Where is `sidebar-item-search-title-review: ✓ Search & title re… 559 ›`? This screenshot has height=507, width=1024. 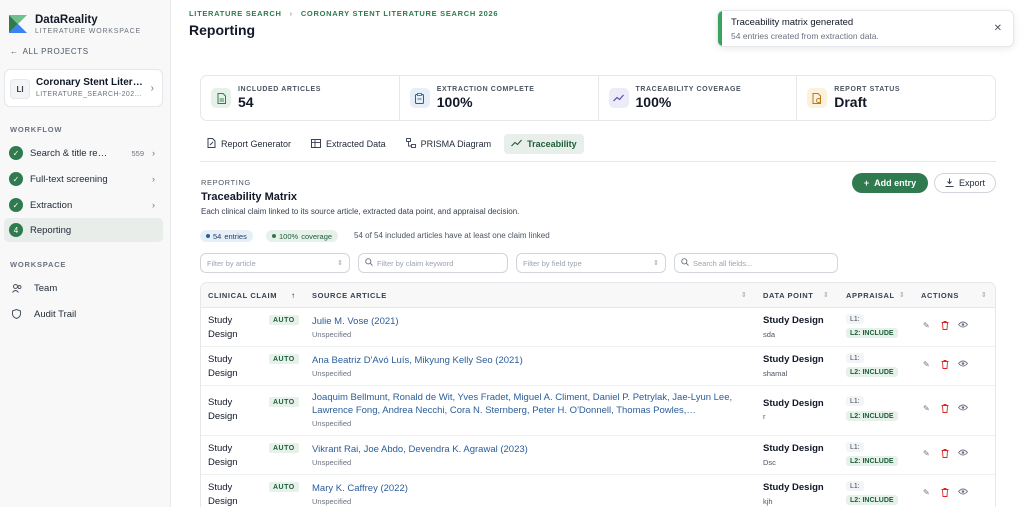
sidebar-item-search-title-review: ✓ Search & title re… 559 › is located at coordinates (83, 153).